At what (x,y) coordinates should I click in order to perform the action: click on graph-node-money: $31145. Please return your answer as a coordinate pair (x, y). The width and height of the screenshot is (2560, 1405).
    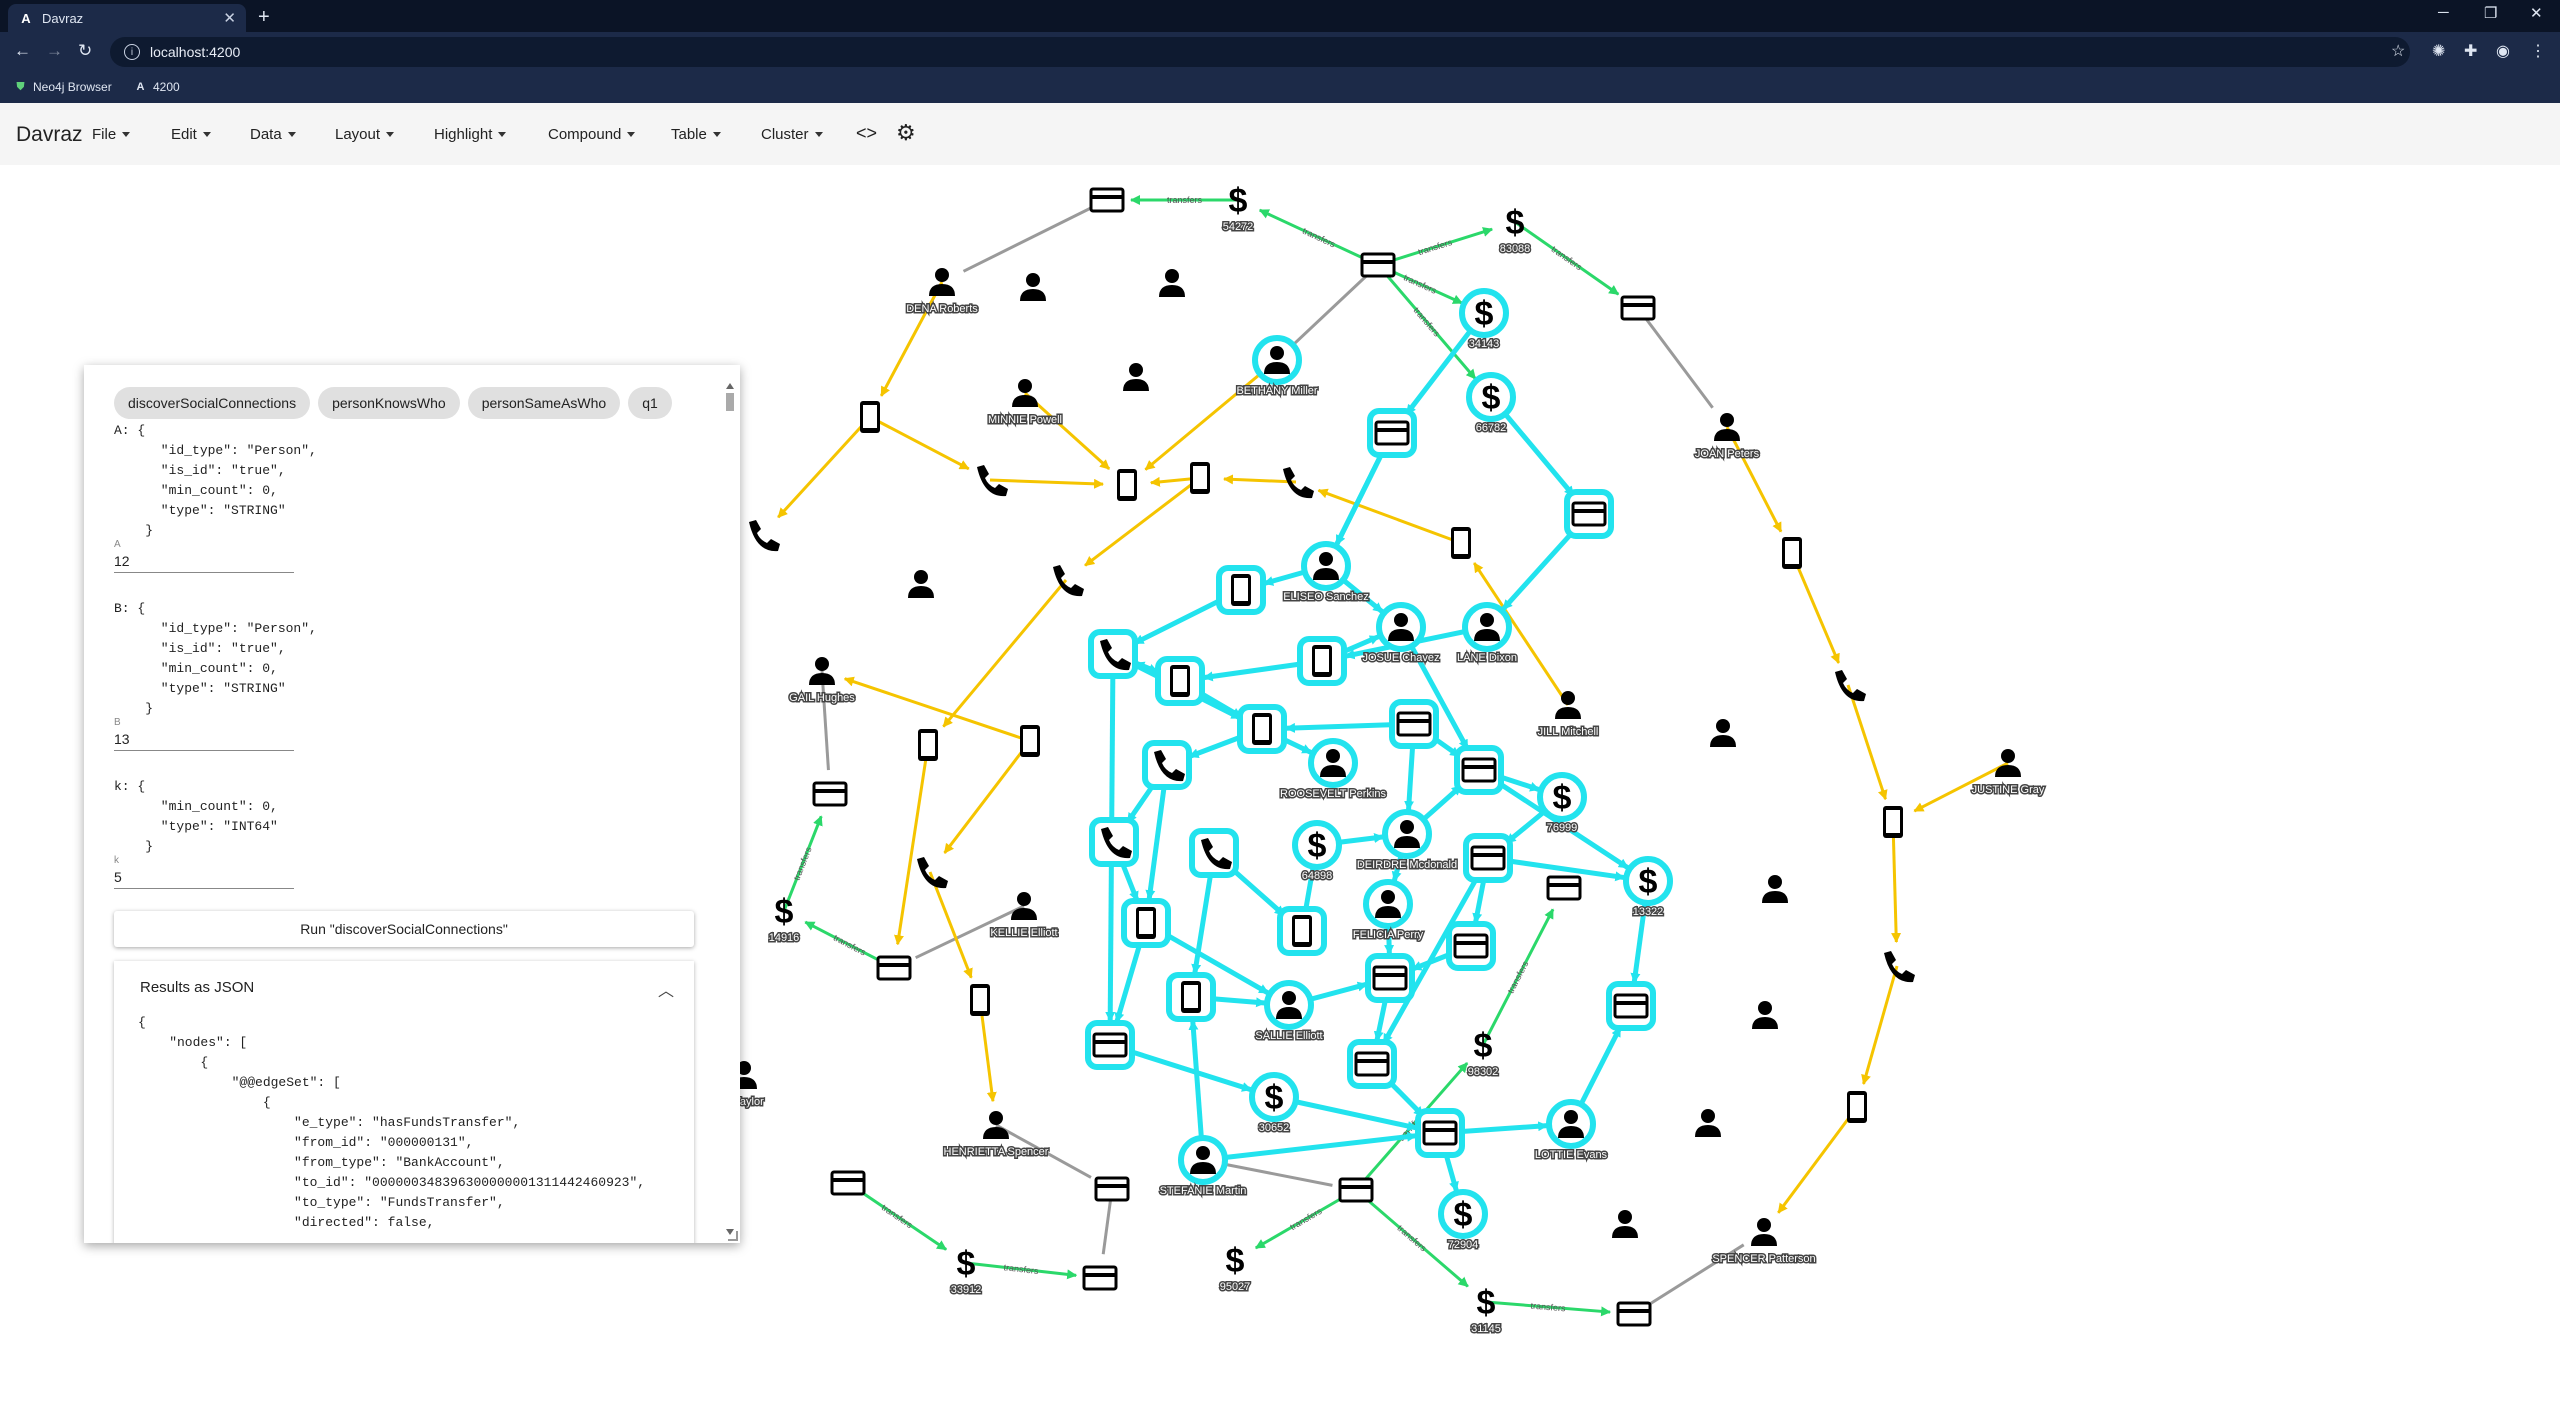
    Looking at the image, I should click on (1486, 1310).